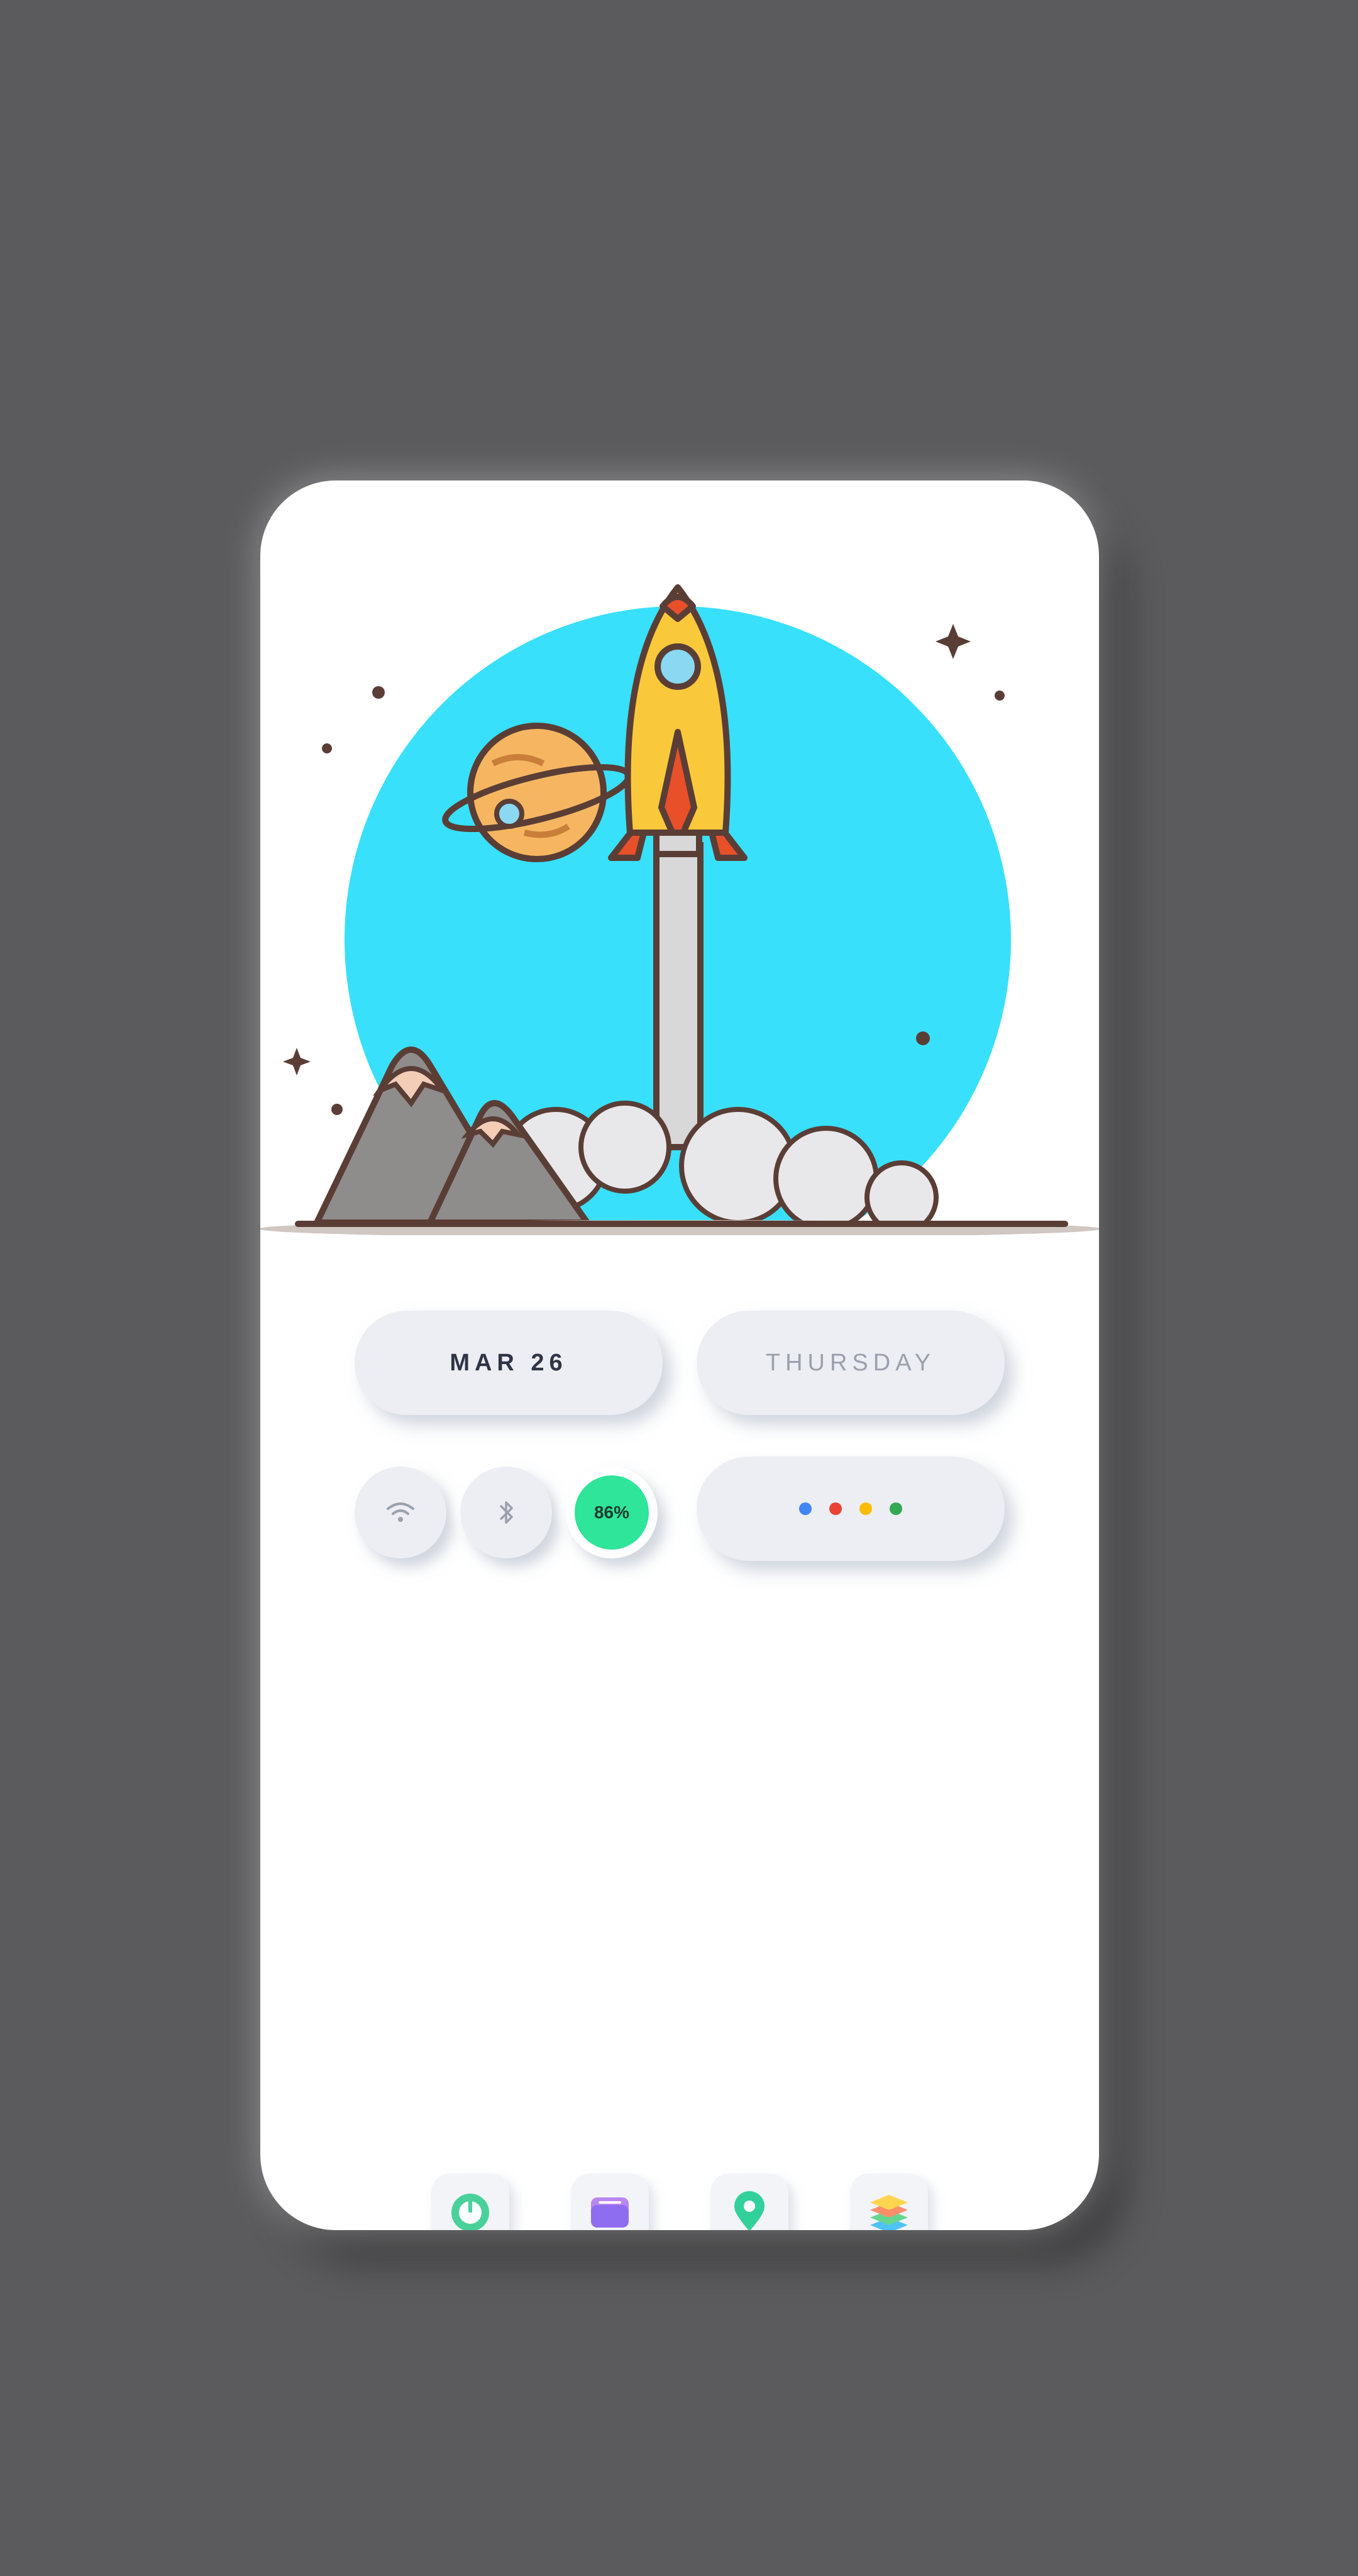 Image resolution: width=1358 pixels, height=2576 pixels. I want to click on battery-label: 86%, so click(611, 1512).